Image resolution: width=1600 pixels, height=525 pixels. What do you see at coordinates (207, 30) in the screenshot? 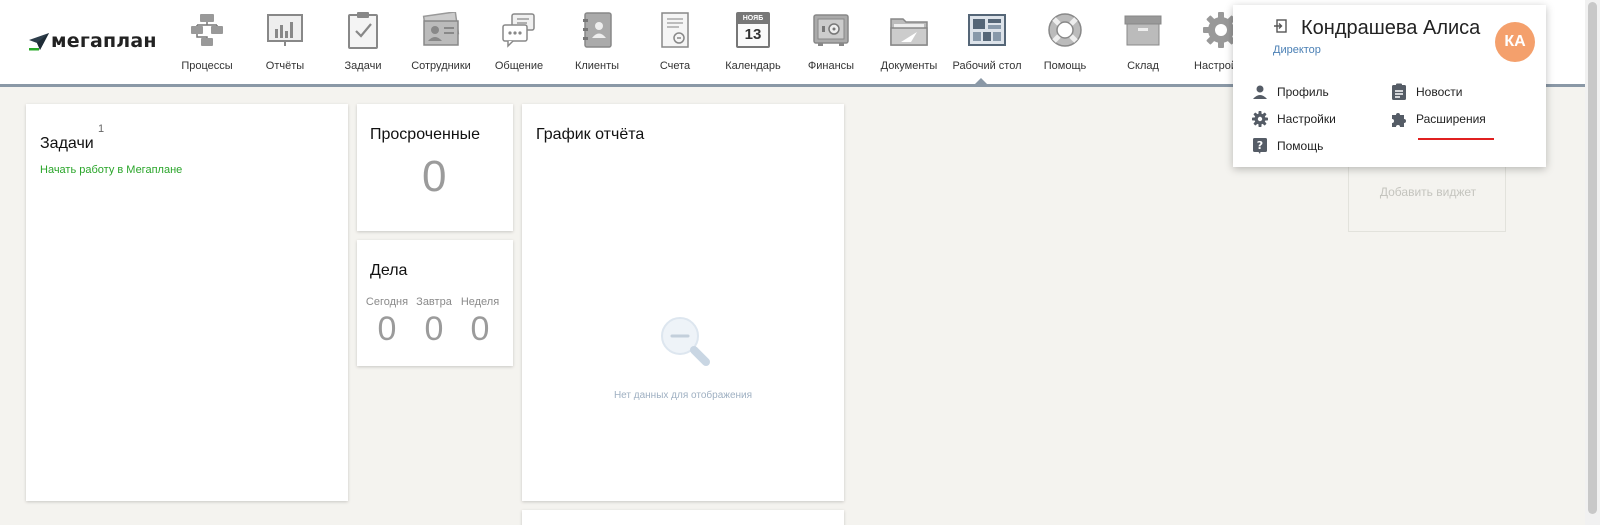
I see `flowchart-icon` at bounding box center [207, 30].